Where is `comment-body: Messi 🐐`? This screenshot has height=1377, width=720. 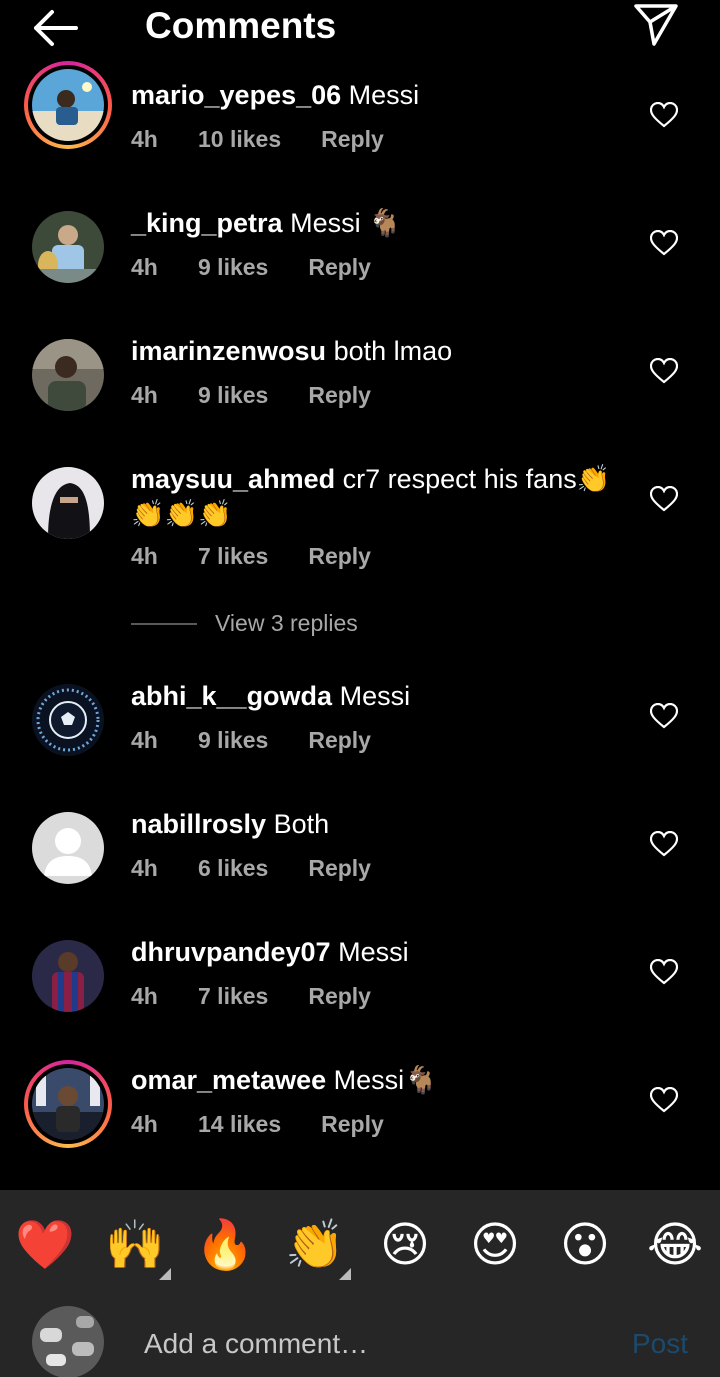
comment-body: Messi 🐐 is located at coordinates (346, 223).